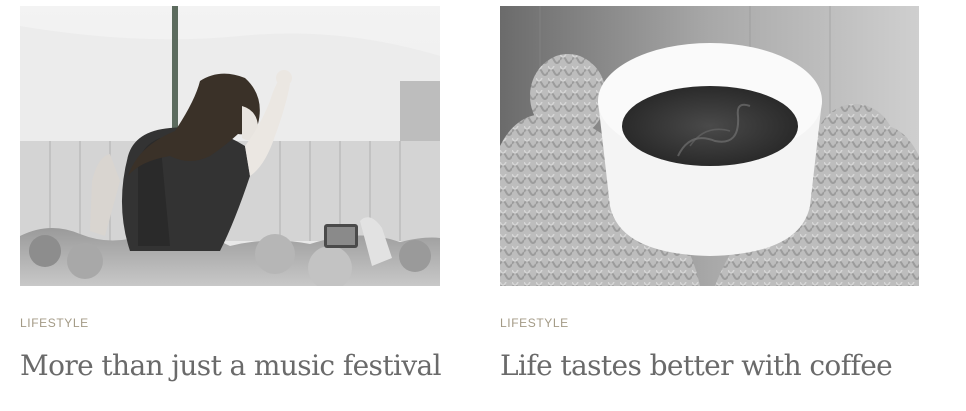  Describe the element at coordinates (709, 366) in the screenshot. I see `post-title-link: Life tastes better with coffee` at that location.